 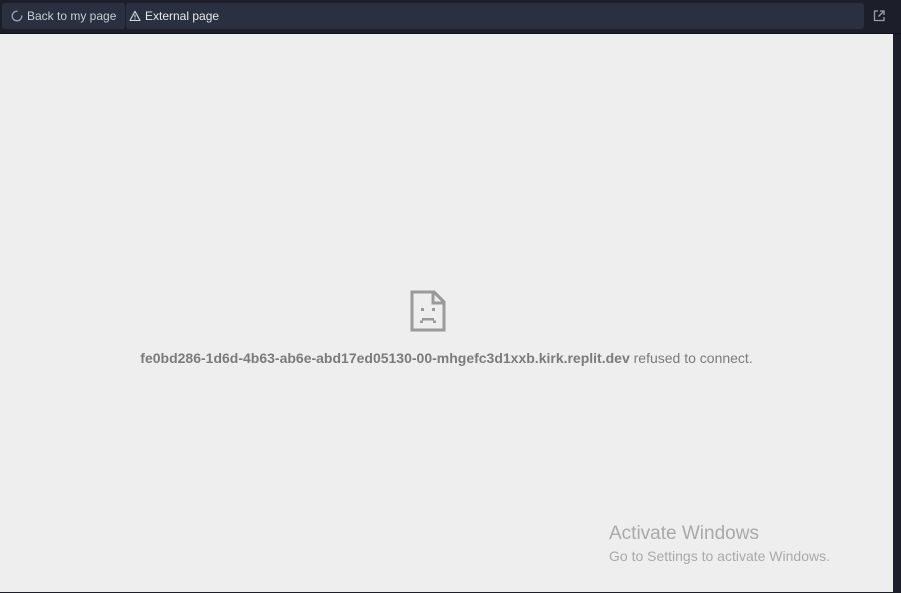 I want to click on preview-toolbar: Back to my page External page, so click(x=450, y=17).